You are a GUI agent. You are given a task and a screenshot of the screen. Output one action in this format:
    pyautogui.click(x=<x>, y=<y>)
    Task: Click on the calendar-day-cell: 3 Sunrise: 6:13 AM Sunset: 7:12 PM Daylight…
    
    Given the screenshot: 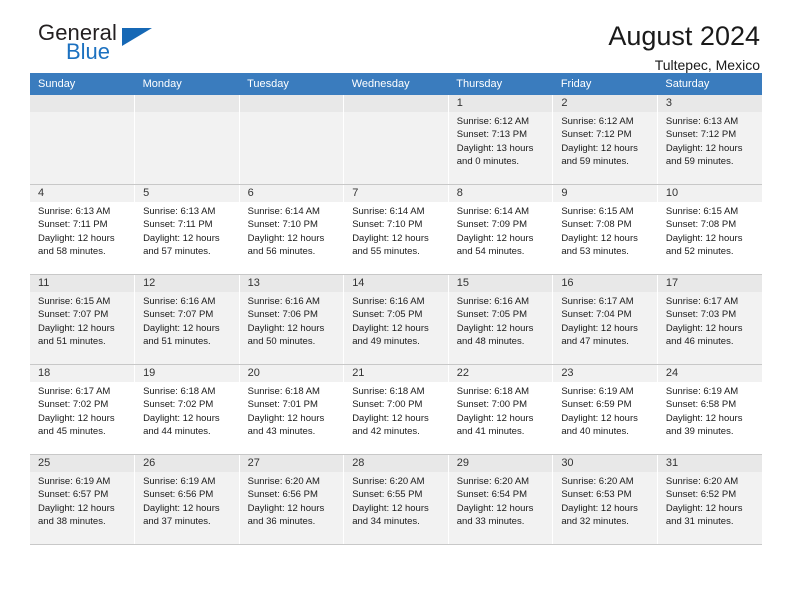 What is the action you would take?
    pyautogui.click(x=709, y=140)
    